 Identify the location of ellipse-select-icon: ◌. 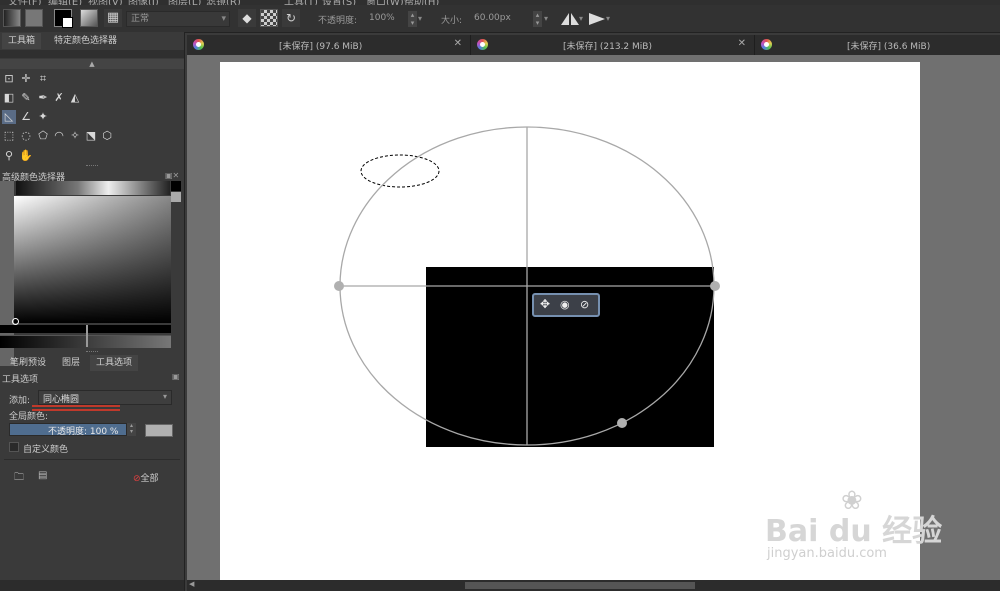
(26, 136).